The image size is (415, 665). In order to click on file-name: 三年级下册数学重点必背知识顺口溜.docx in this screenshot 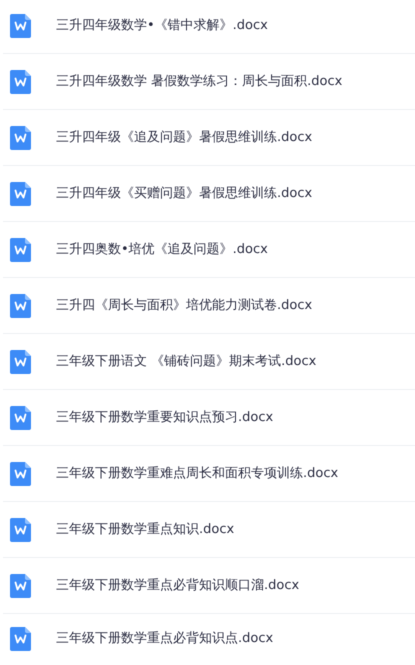, I will do `click(178, 586)`.